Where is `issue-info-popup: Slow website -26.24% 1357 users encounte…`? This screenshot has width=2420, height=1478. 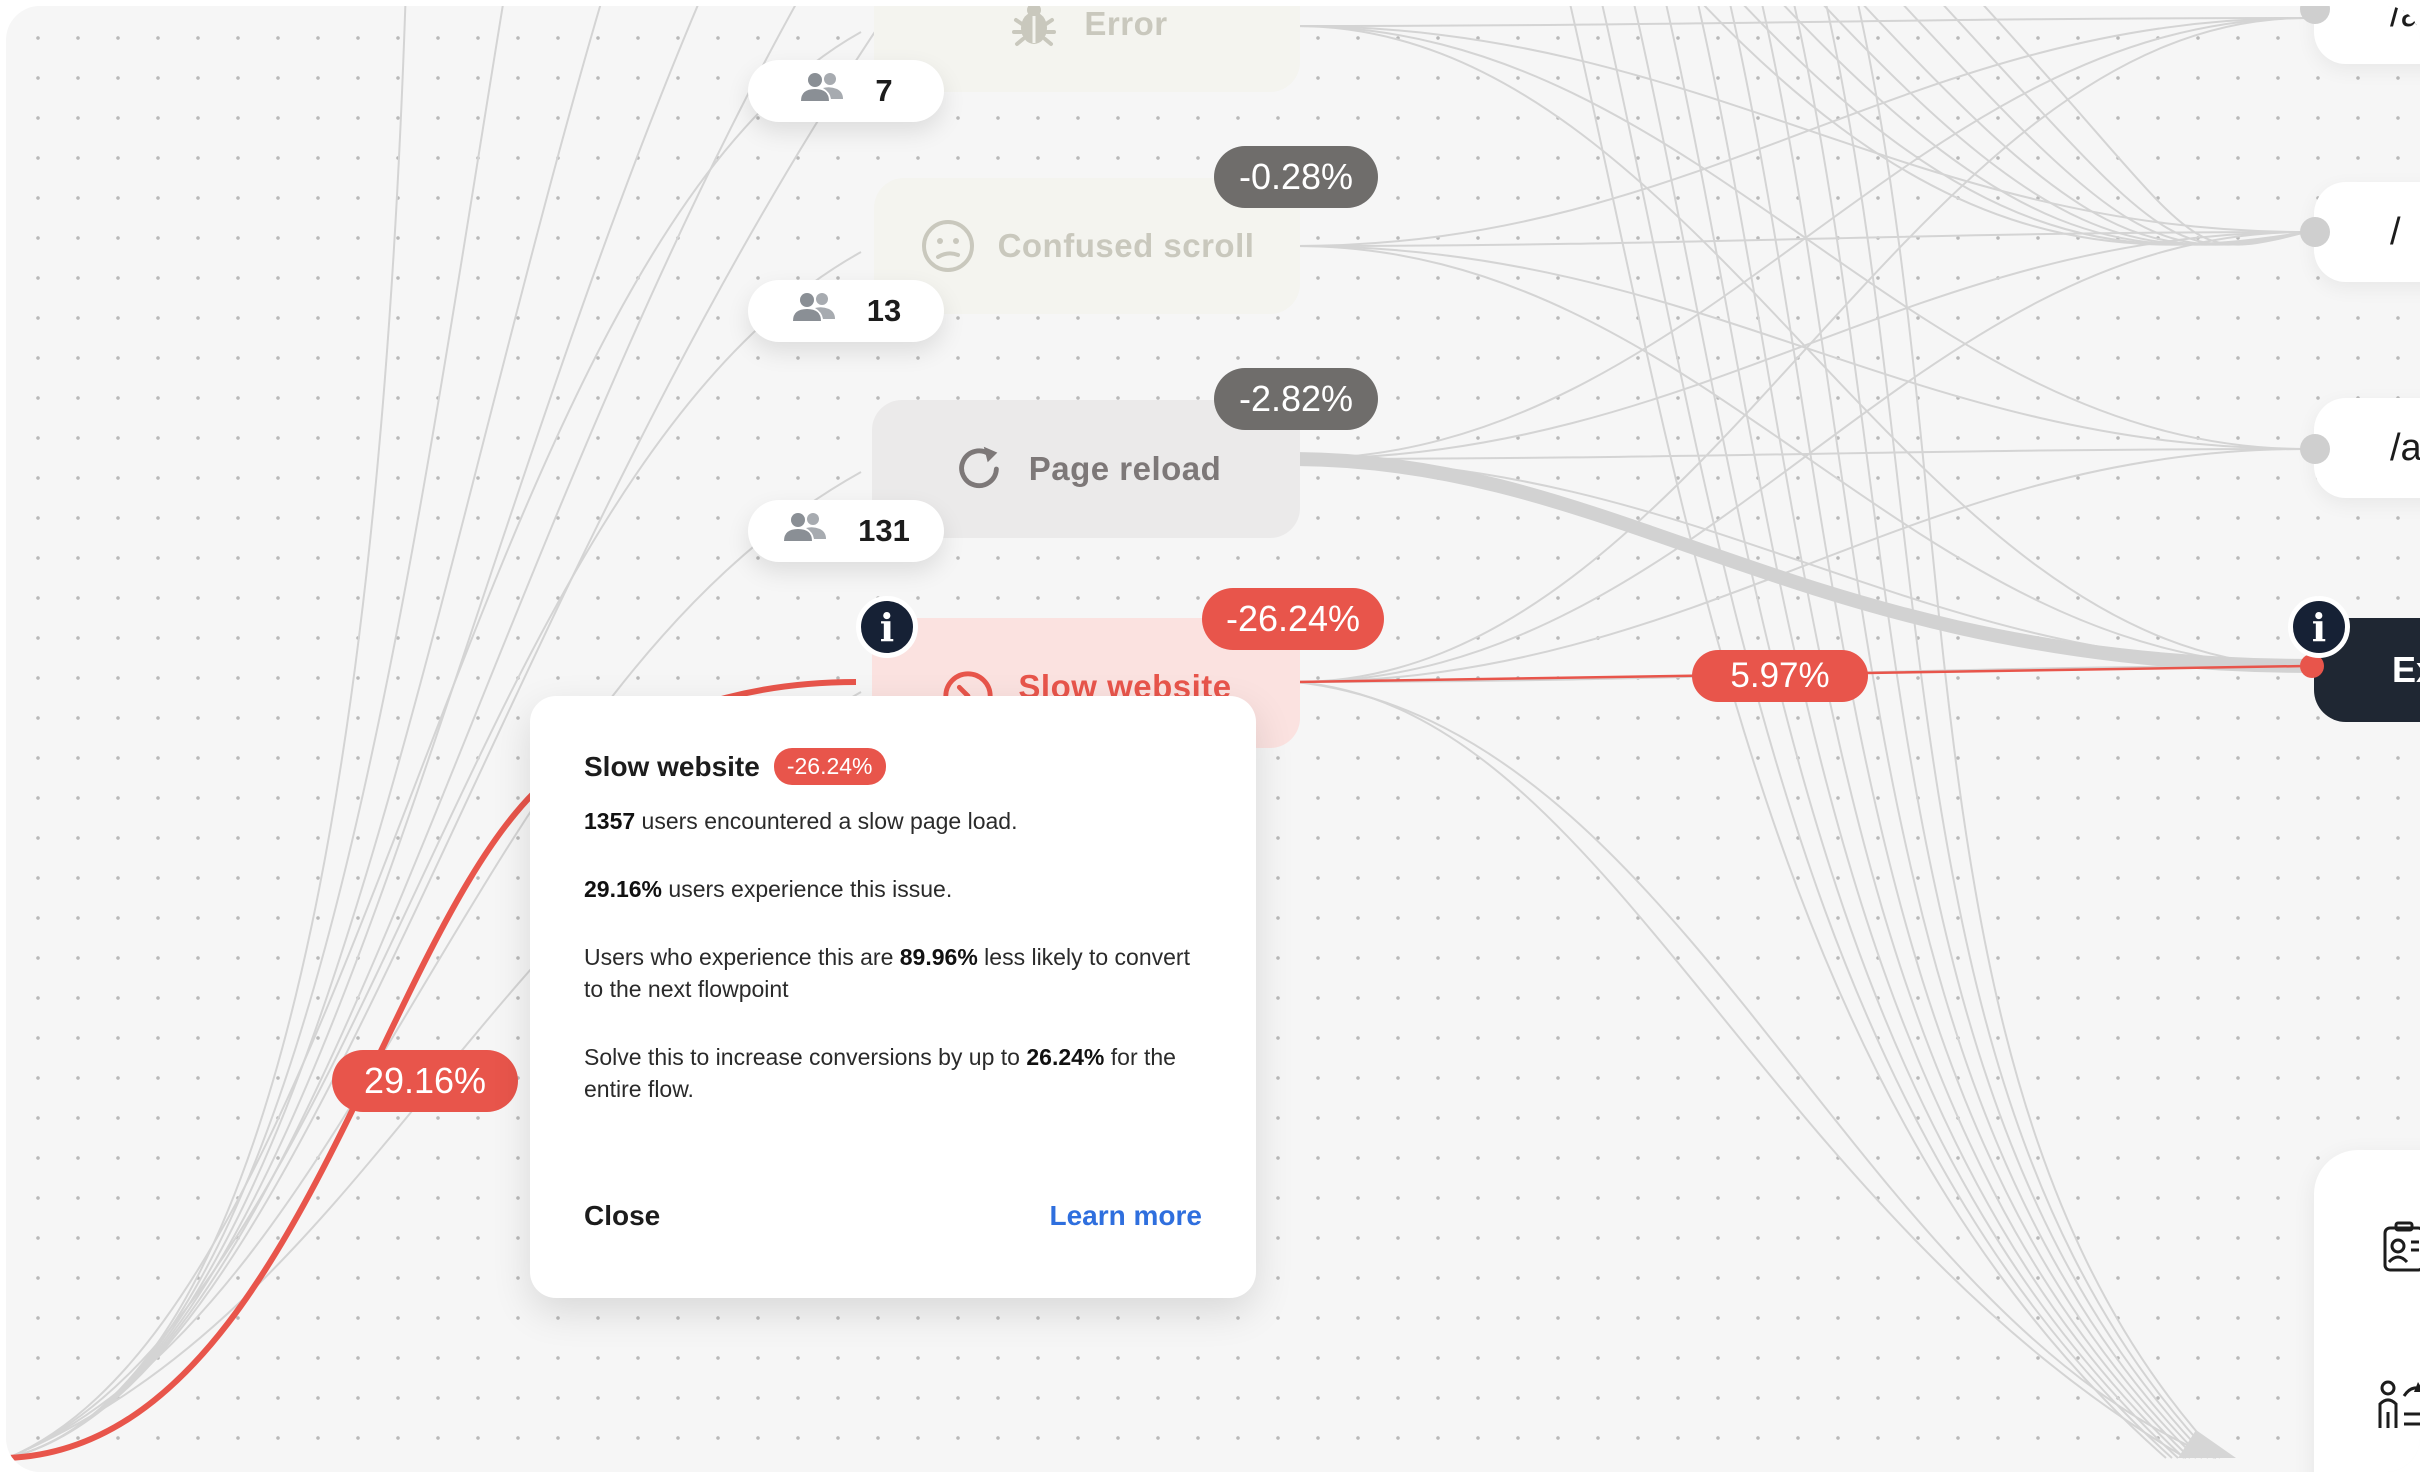
issue-info-popup: Slow website -26.24% 1357 users encounte… is located at coordinates (893, 997).